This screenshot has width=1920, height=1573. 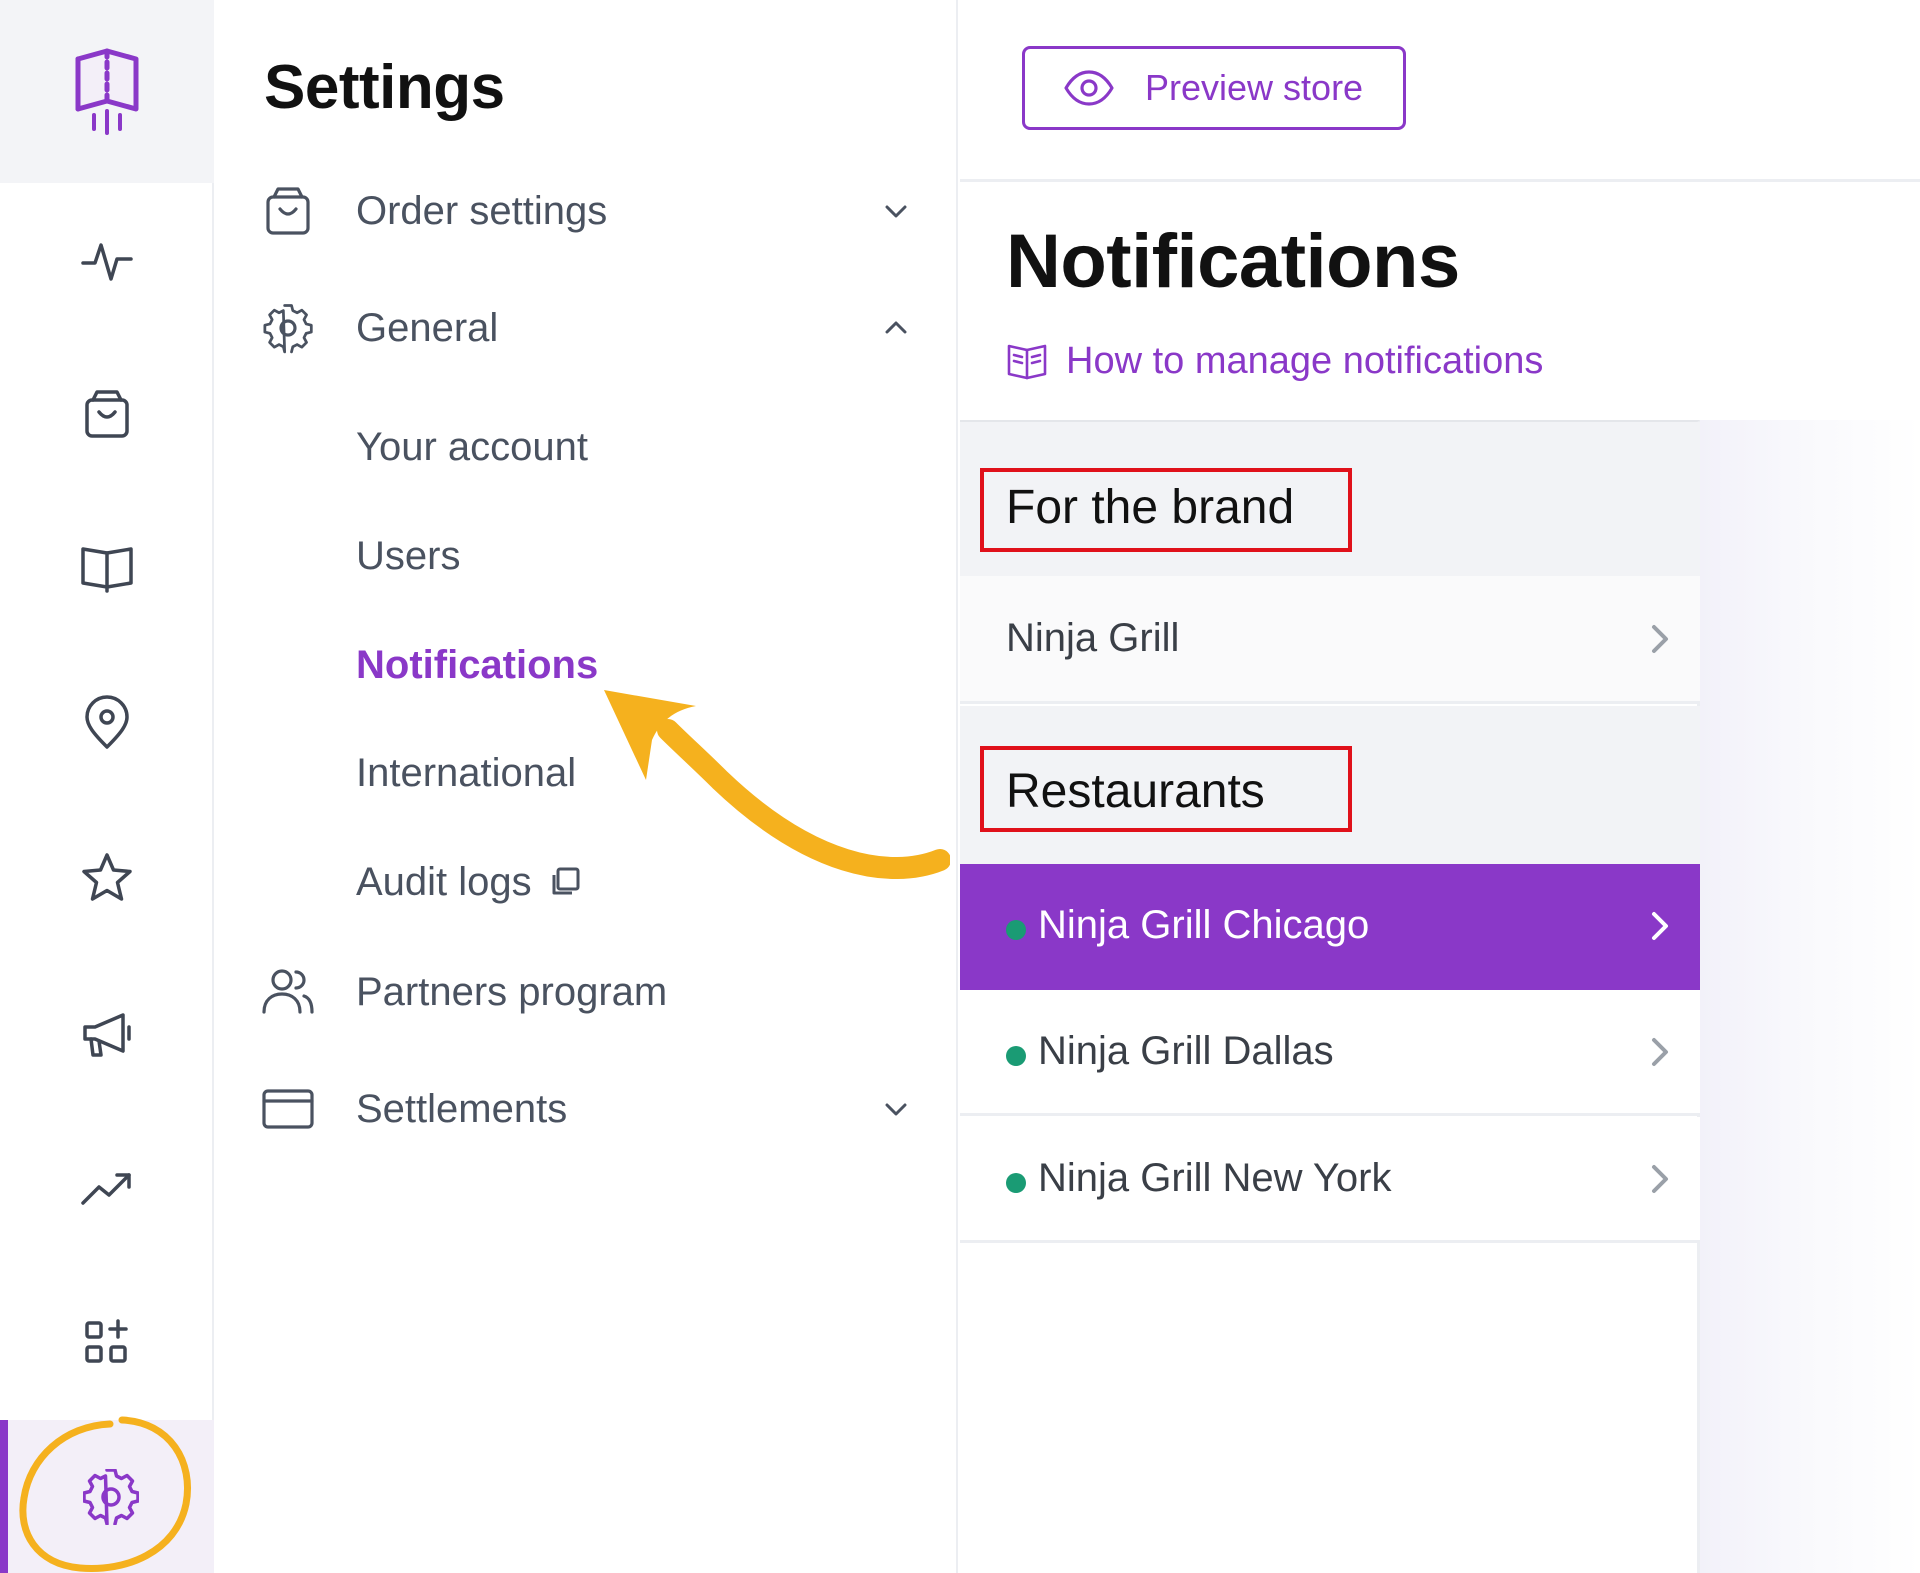 I want to click on group-heading-restaurants: Restaurants, so click(x=1330, y=785).